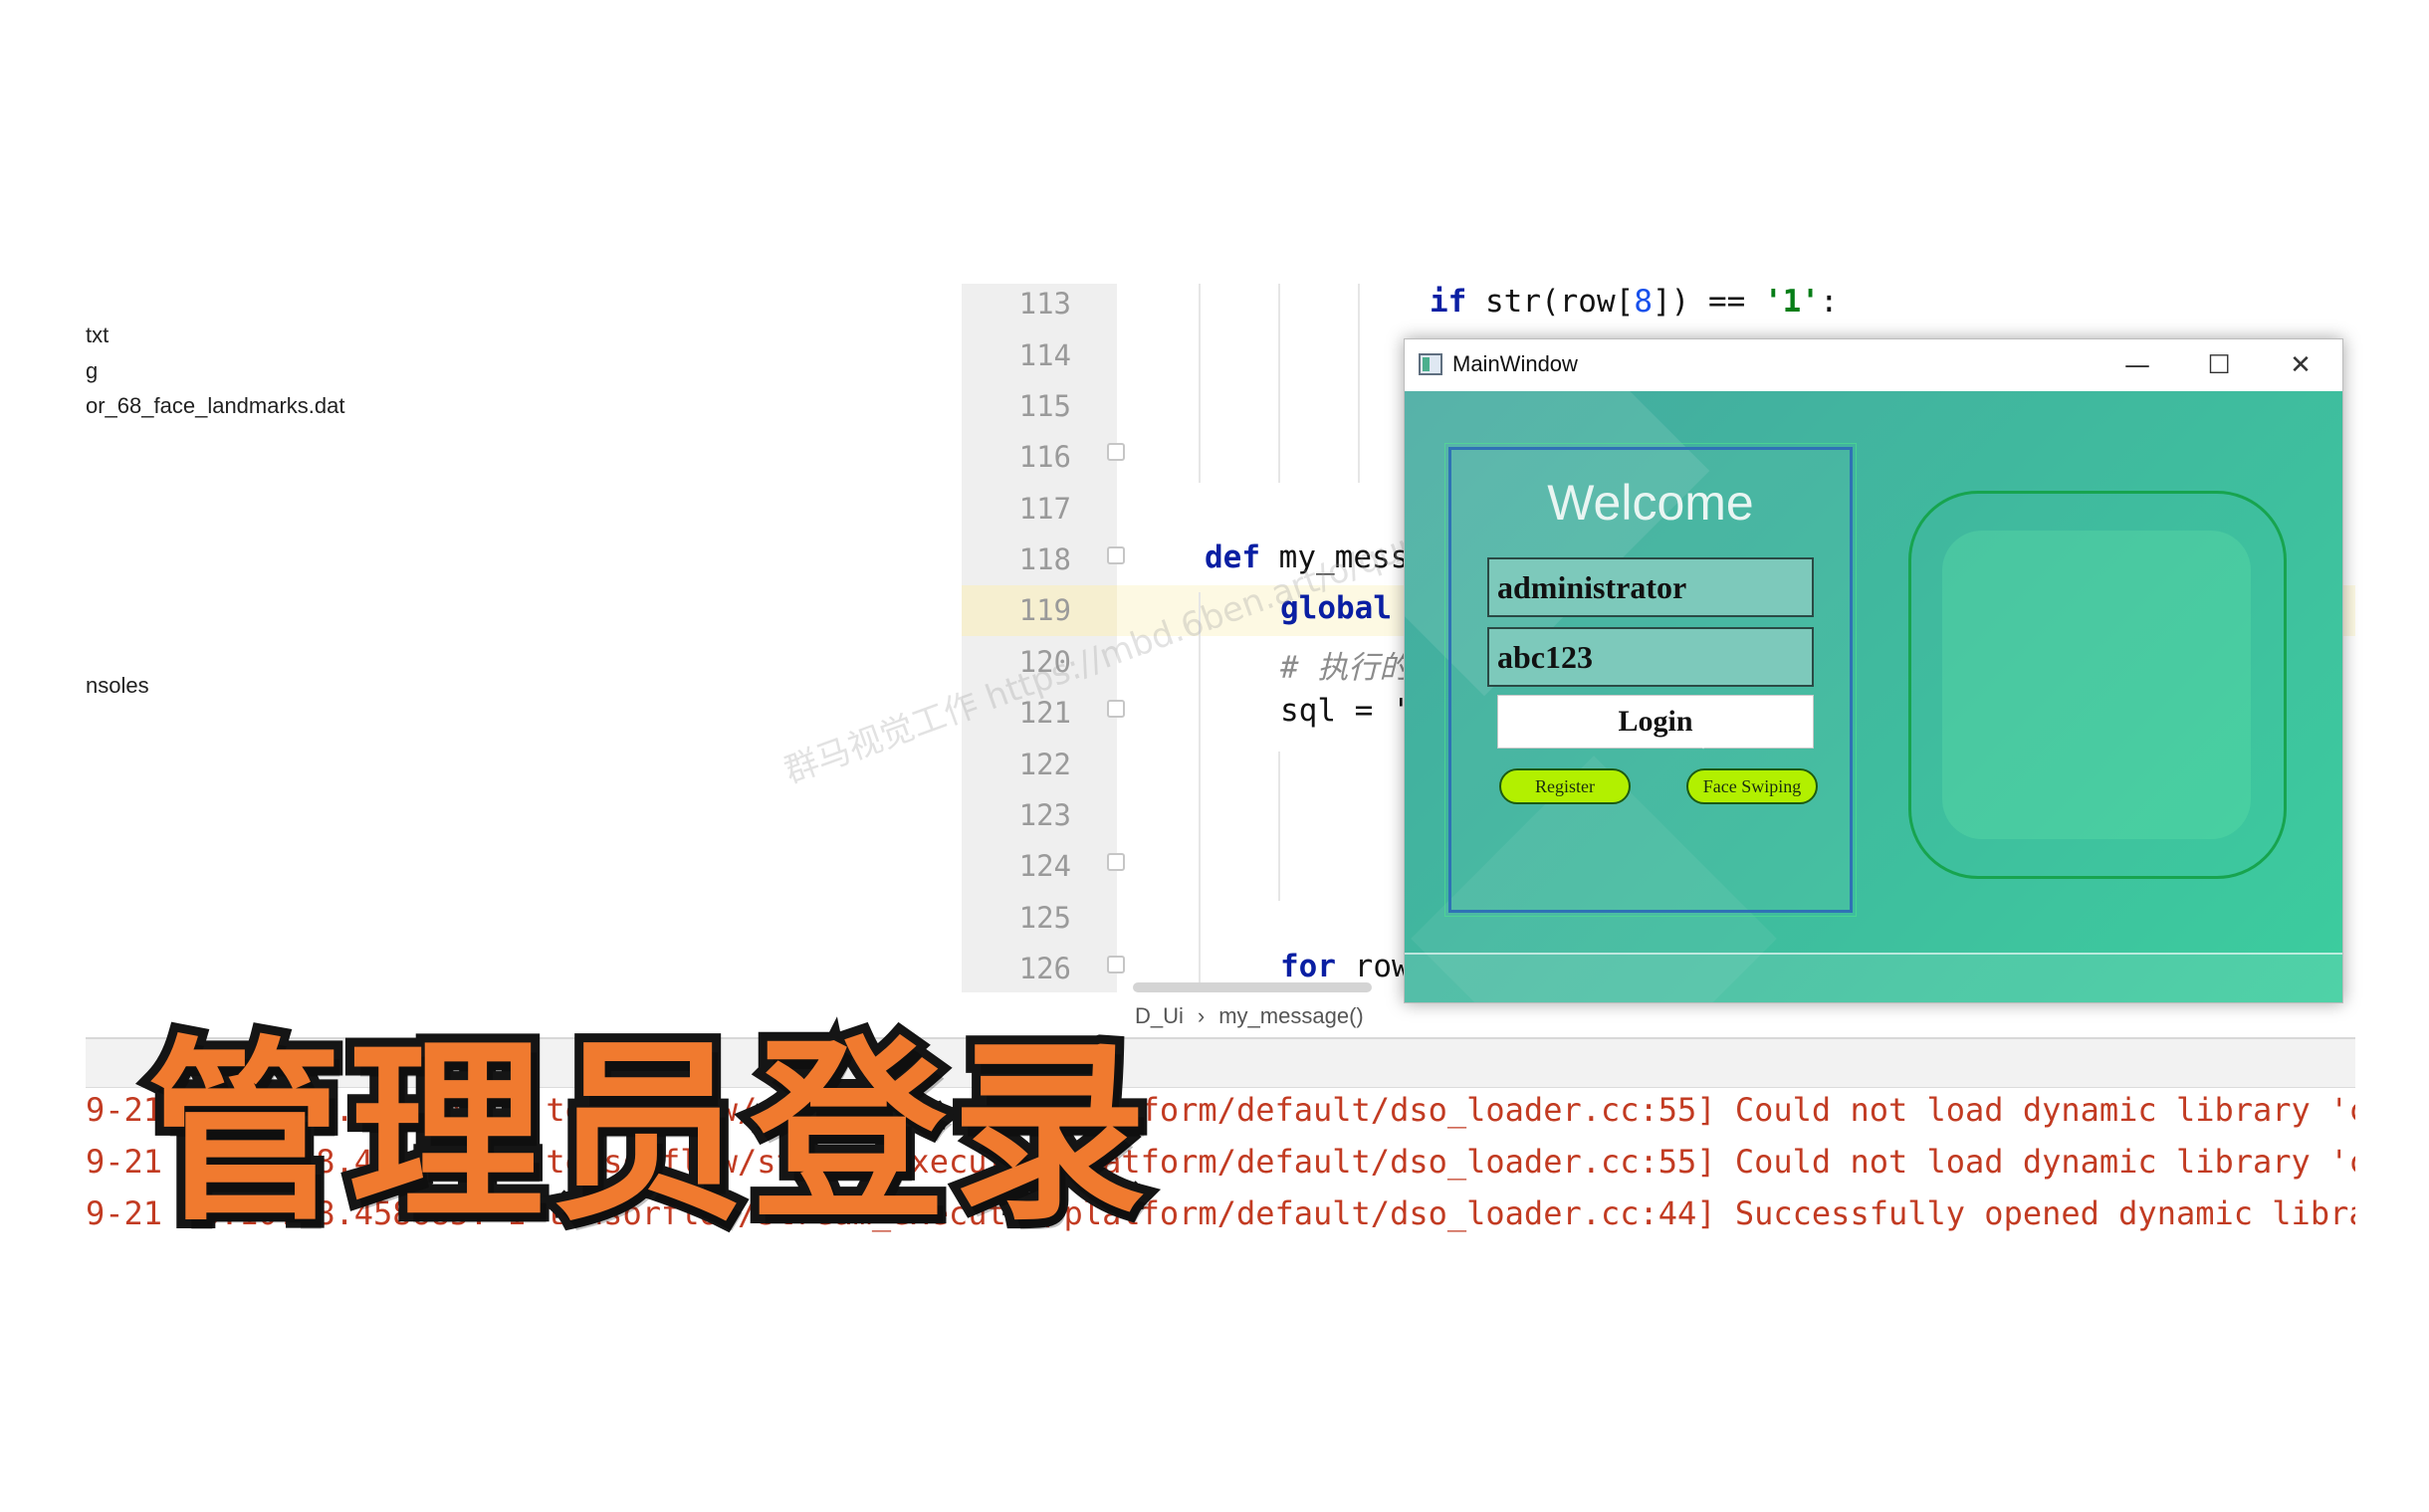  What do you see at coordinates (1290, 1015) in the screenshot?
I see `breadcrumb-item-function: my_message()` at bounding box center [1290, 1015].